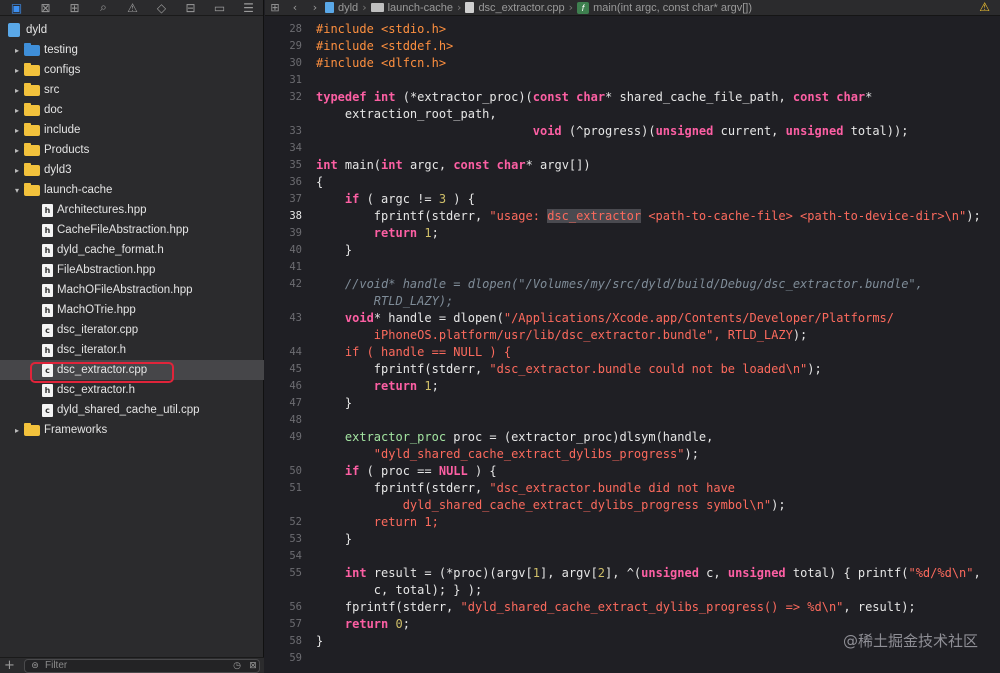 This screenshot has height=673, width=1000. Describe the element at coordinates (283, 437) in the screenshot. I see `line-number: 49` at that location.